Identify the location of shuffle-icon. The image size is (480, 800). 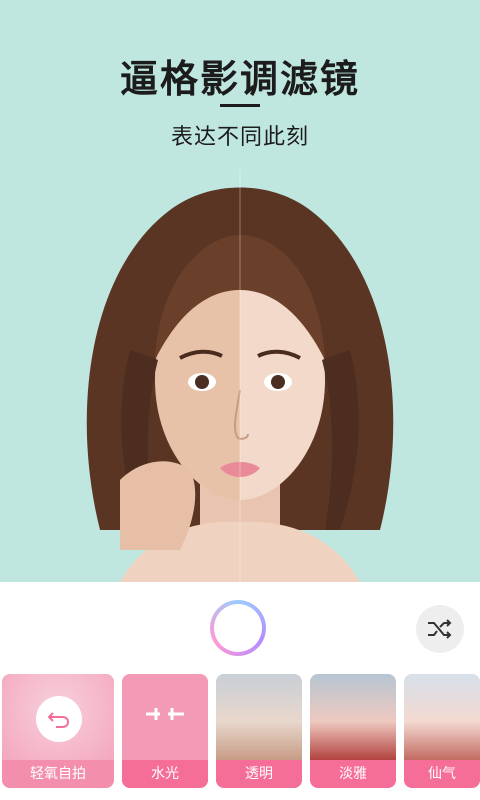
(440, 629).